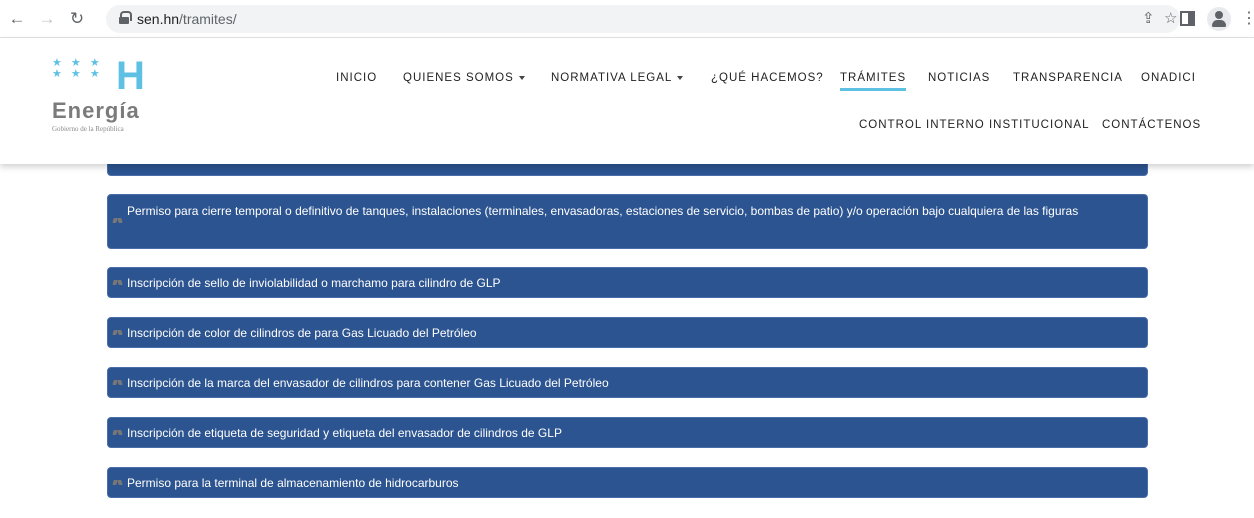 This screenshot has width=1254, height=518. I want to click on menu-control-interno: CONTROL INTERNO INSTITUCIONAL, so click(974, 125).